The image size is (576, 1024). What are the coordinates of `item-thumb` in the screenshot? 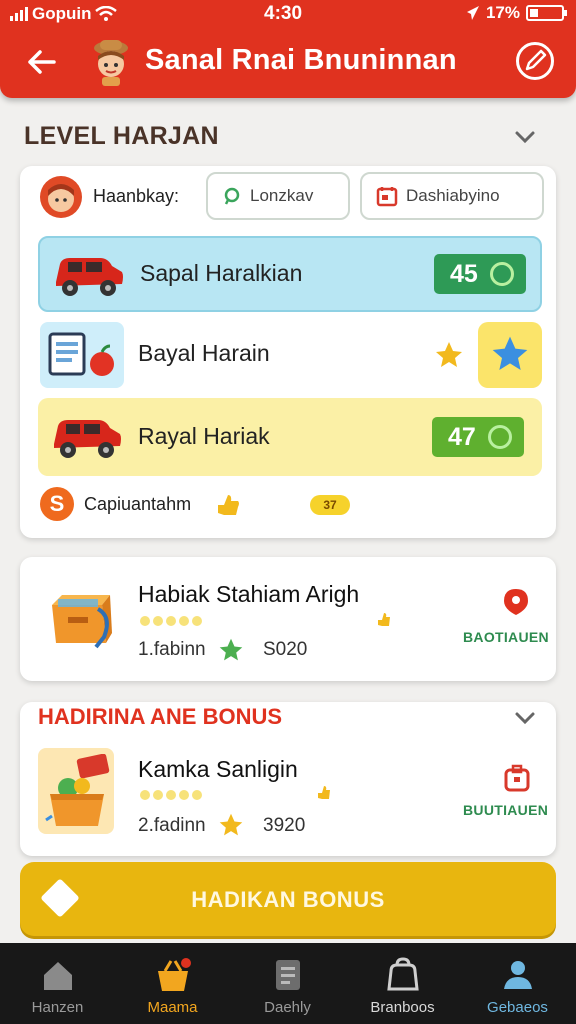 It's located at (82, 355).